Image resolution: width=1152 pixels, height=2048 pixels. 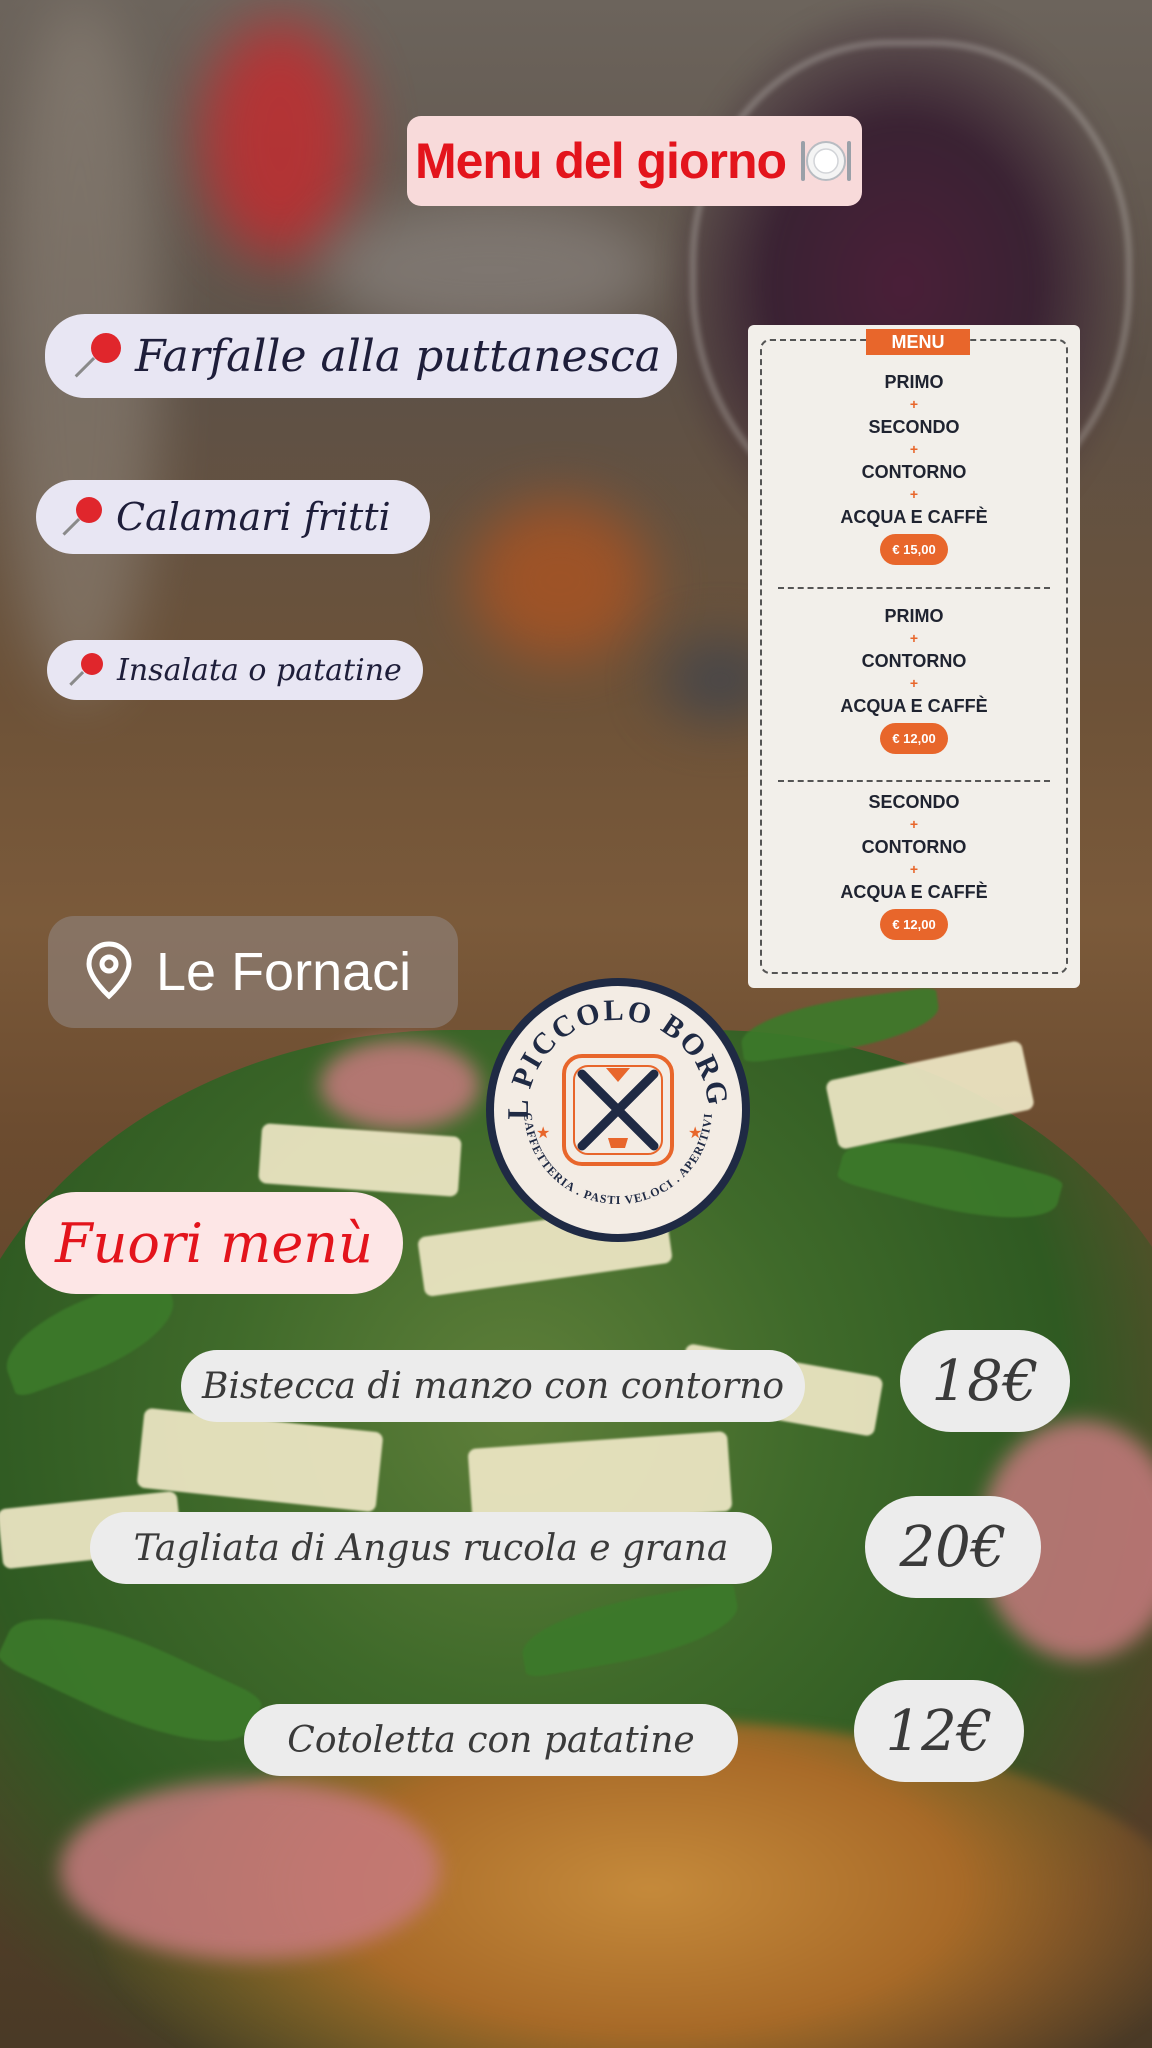 I want to click on daily-item-label: Calamari fritti, so click(x=253, y=517).